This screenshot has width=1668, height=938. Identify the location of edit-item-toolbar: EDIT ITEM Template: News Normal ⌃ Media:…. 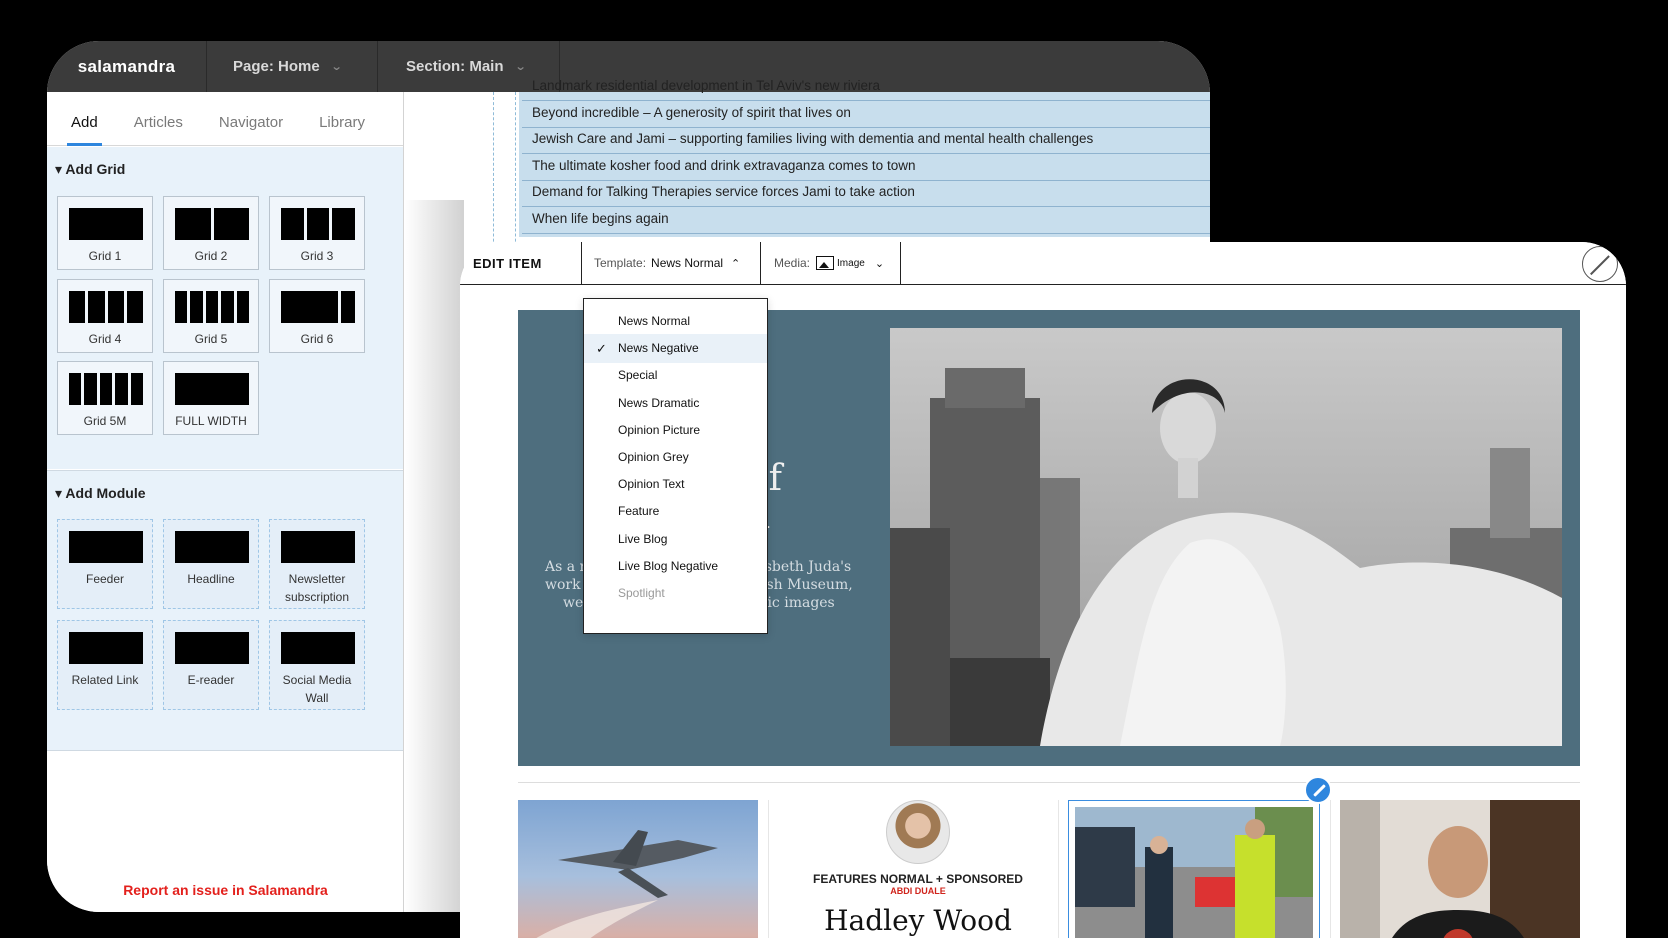
(1043, 263).